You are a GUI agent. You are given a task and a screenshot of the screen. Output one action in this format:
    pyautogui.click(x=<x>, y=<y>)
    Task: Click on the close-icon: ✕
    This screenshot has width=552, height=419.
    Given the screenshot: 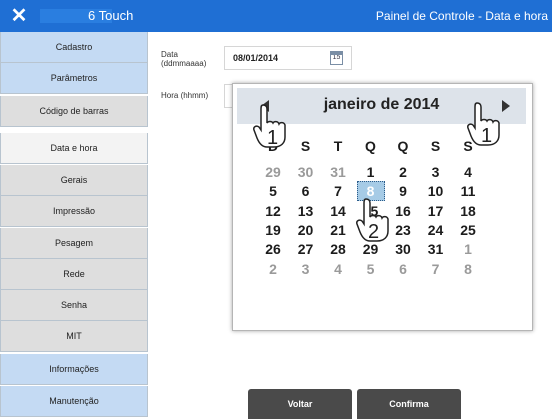 What is the action you would take?
    pyautogui.click(x=19, y=16)
    